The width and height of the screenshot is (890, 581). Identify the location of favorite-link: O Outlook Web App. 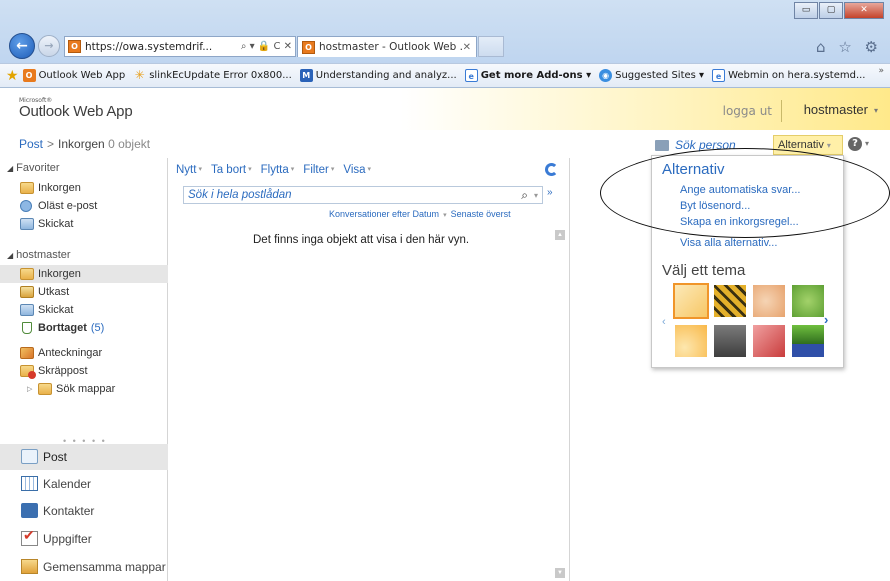
(74, 75).